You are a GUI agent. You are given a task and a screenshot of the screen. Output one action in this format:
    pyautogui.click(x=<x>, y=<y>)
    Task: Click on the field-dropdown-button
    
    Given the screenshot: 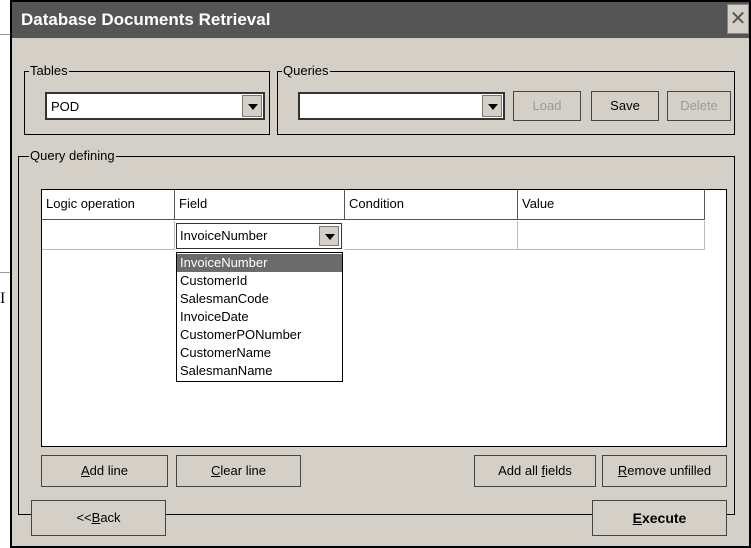 What is the action you would take?
    pyautogui.click(x=329, y=236)
    